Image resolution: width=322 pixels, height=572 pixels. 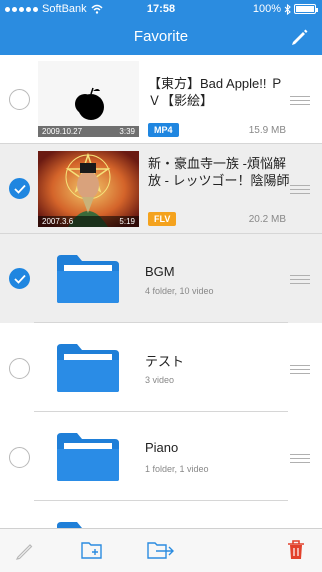 What do you see at coordinates (92, 550) in the screenshot?
I see `new-folder-icon` at bounding box center [92, 550].